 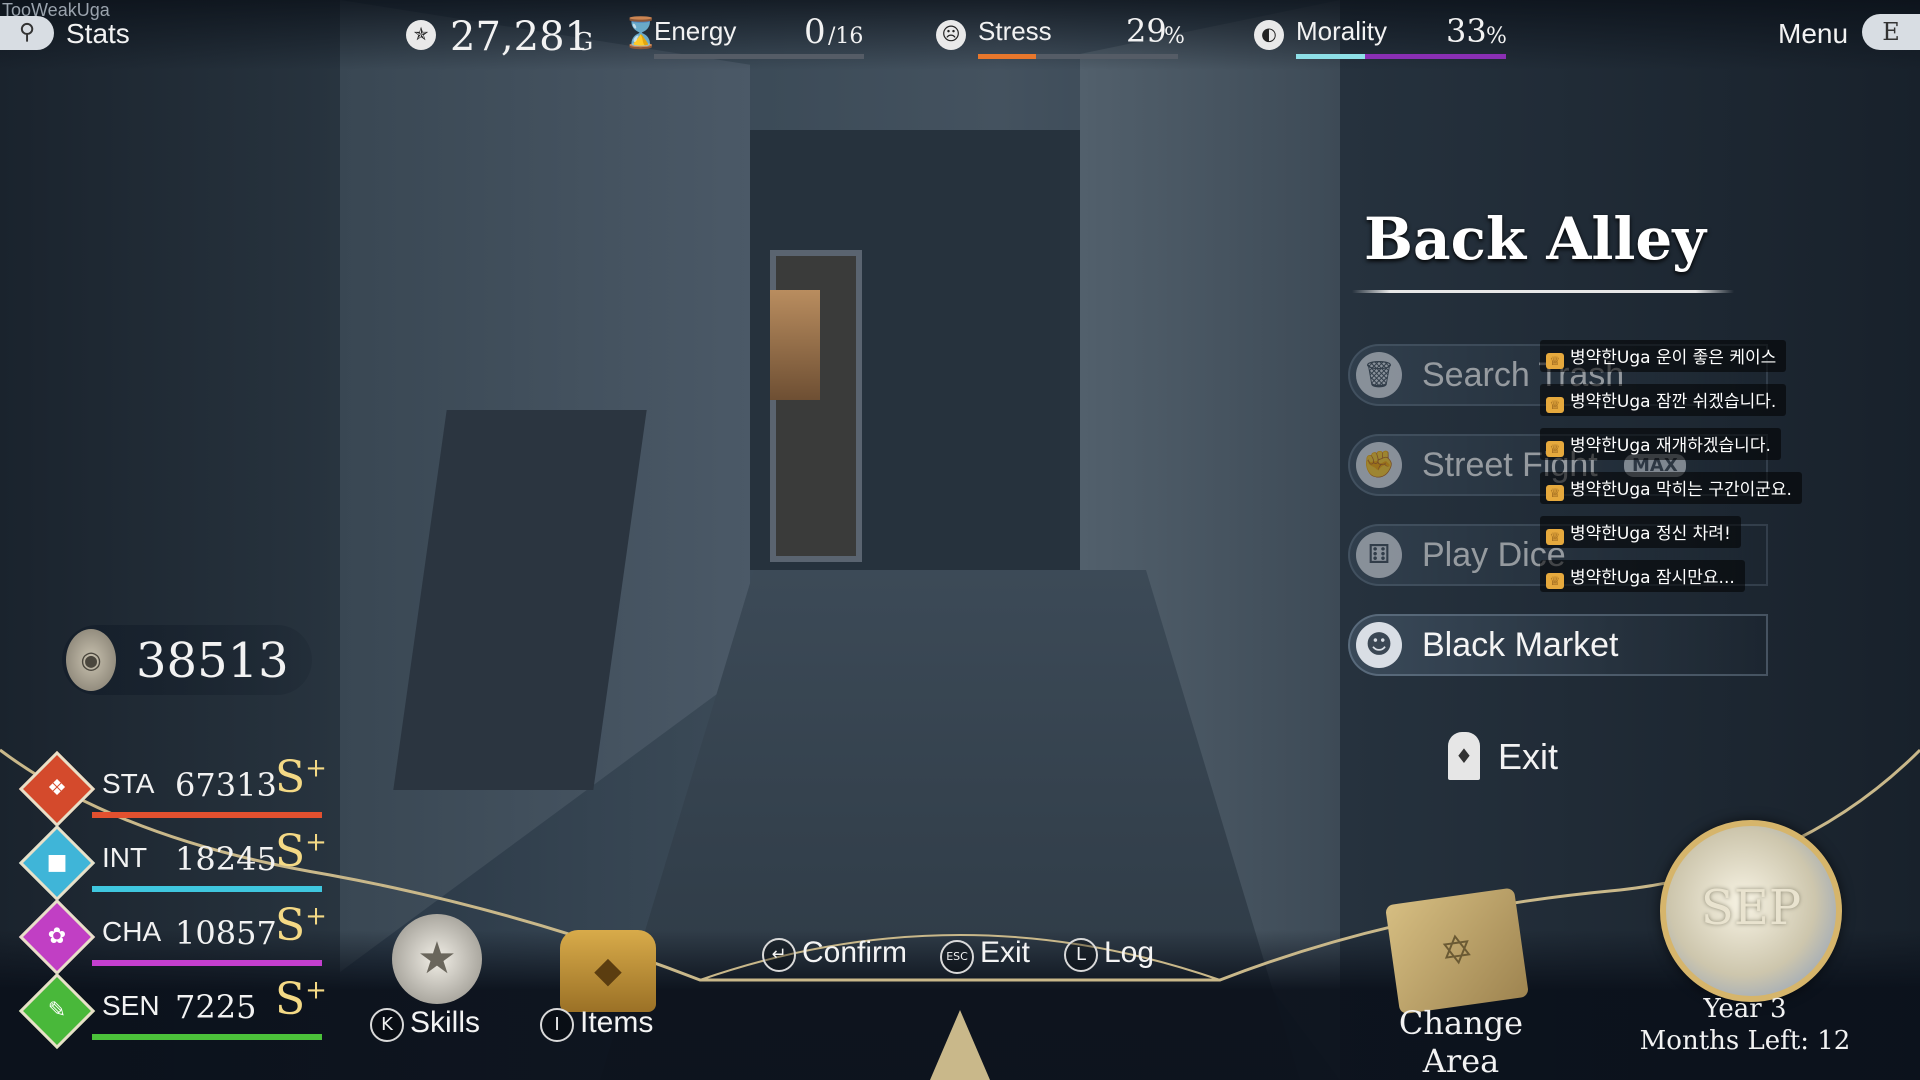 What do you see at coordinates (98, 33) in the screenshot?
I see `stats-label: Stats` at bounding box center [98, 33].